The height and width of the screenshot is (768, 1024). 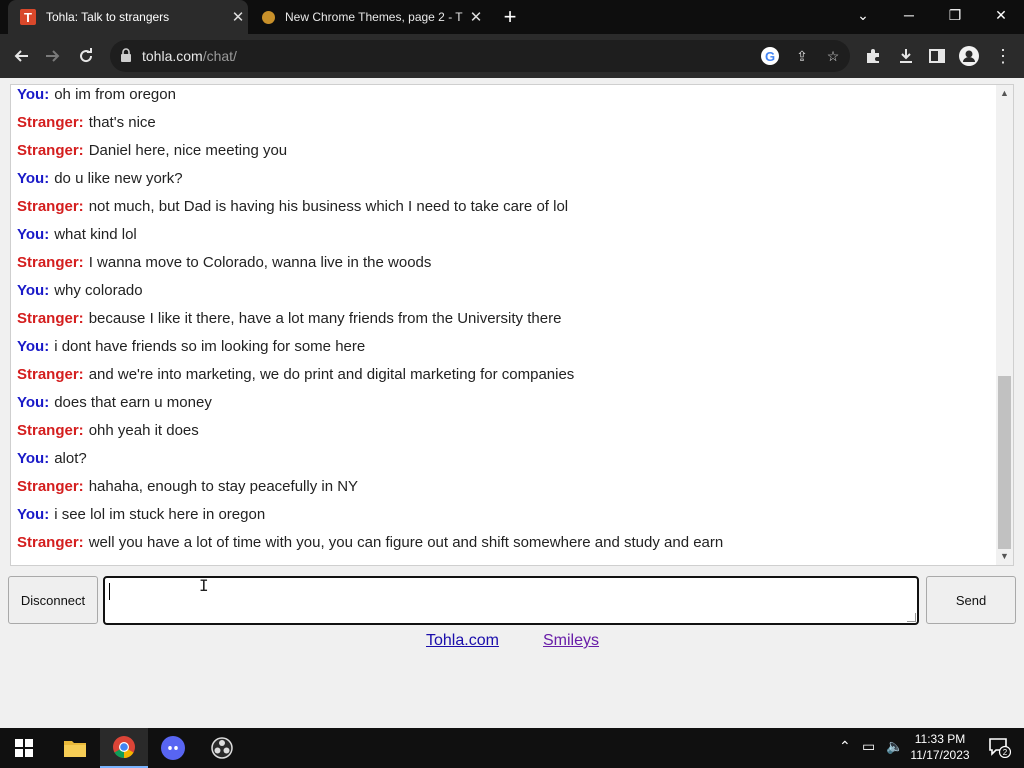 What do you see at coordinates (863, 15) in the screenshot?
I see `tab-search-chevron-icon: ⌄` at bounding box center [863, 15].